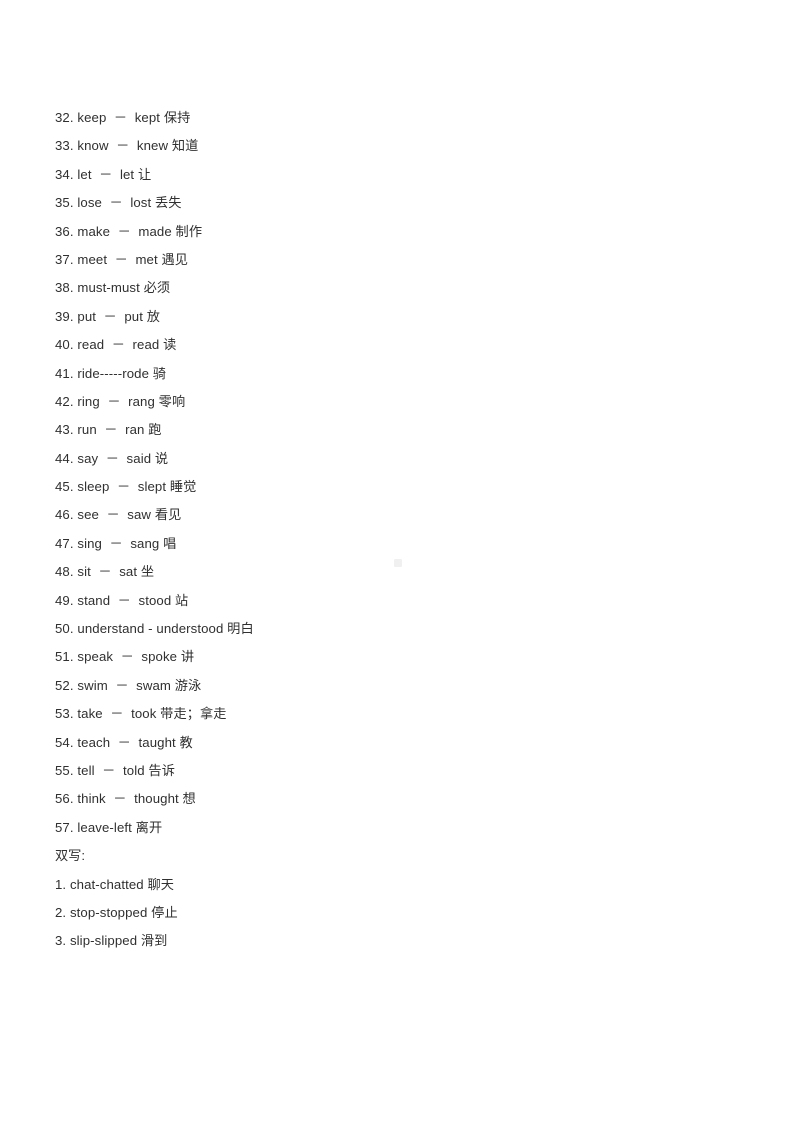  What do you see at coordinates (118, 203) in the screenshot?
I see `list-item: 35. lose － lost 丢失` at bounding box center [118, 203].